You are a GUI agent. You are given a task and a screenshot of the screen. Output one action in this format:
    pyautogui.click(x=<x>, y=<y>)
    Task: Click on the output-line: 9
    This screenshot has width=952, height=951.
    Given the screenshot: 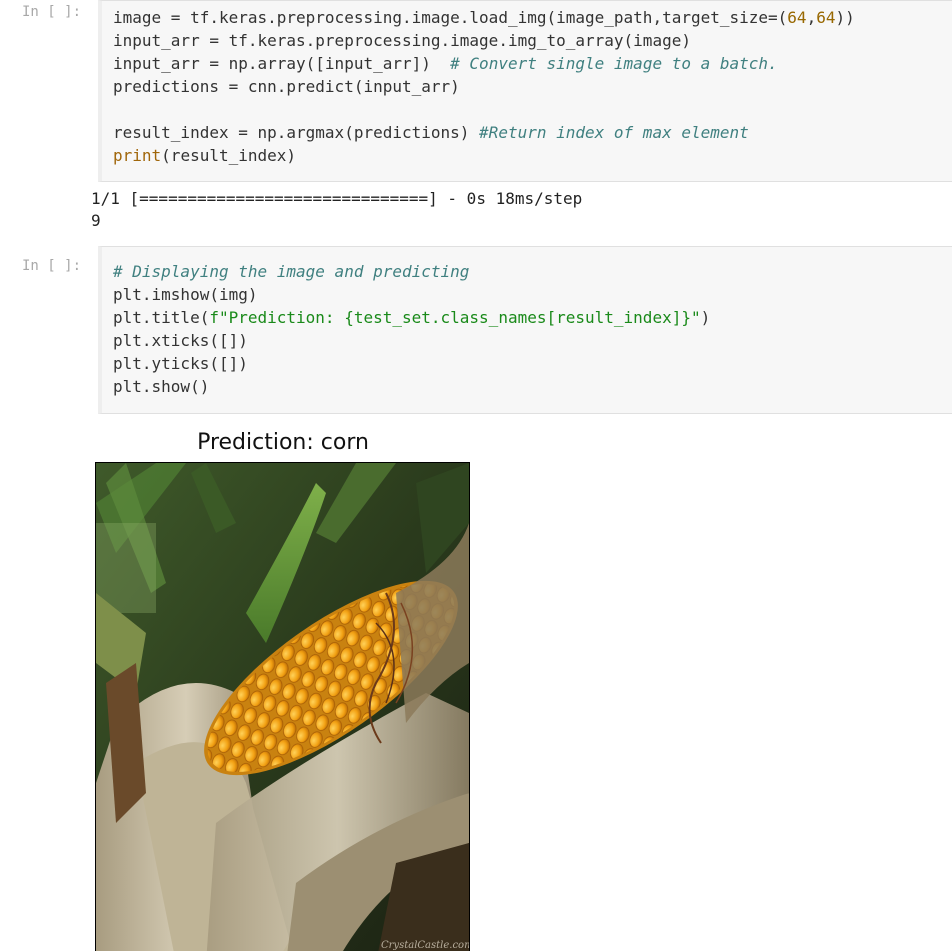 What is the action you would take?
    pyautogui.click(x=96, y=220)
    